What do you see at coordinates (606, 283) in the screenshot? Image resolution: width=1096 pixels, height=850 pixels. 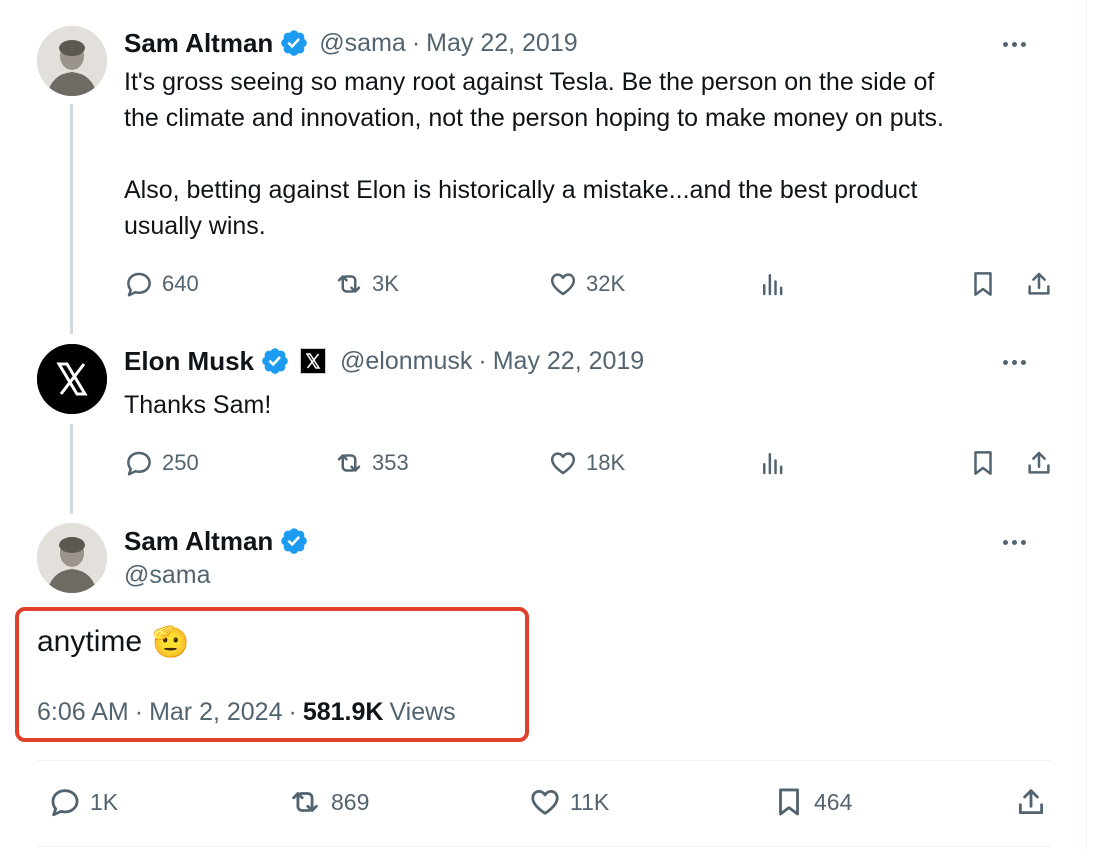 I see `like-count: 32K` at bounding box center [606, 283].